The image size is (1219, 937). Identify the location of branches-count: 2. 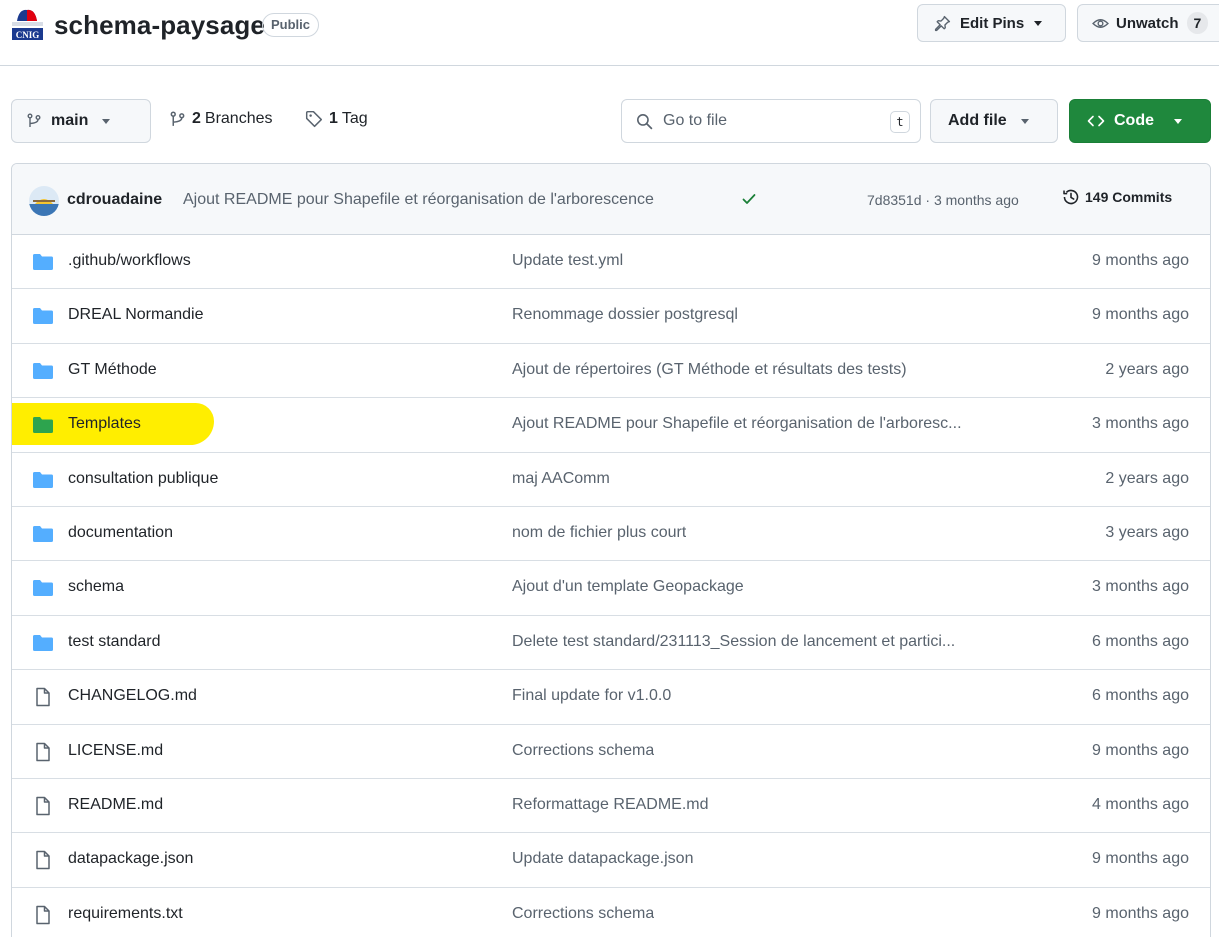
(196, 118).